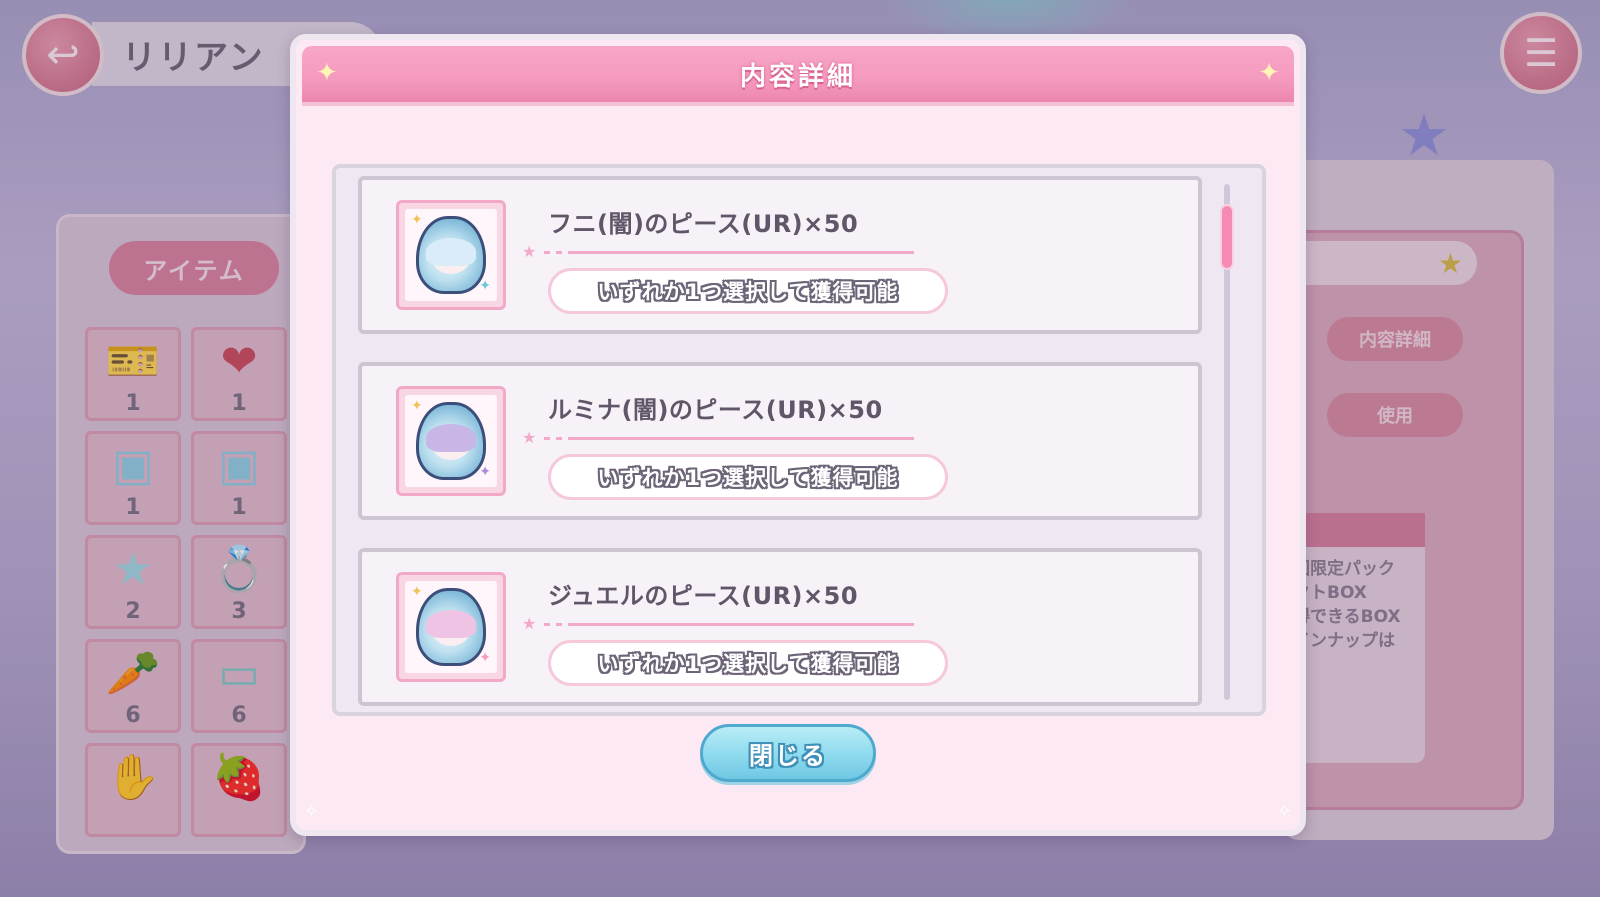 The width and height of the screenshot is (1600, 897). I want to click on close-button: 閉じる, so click(788, 753).